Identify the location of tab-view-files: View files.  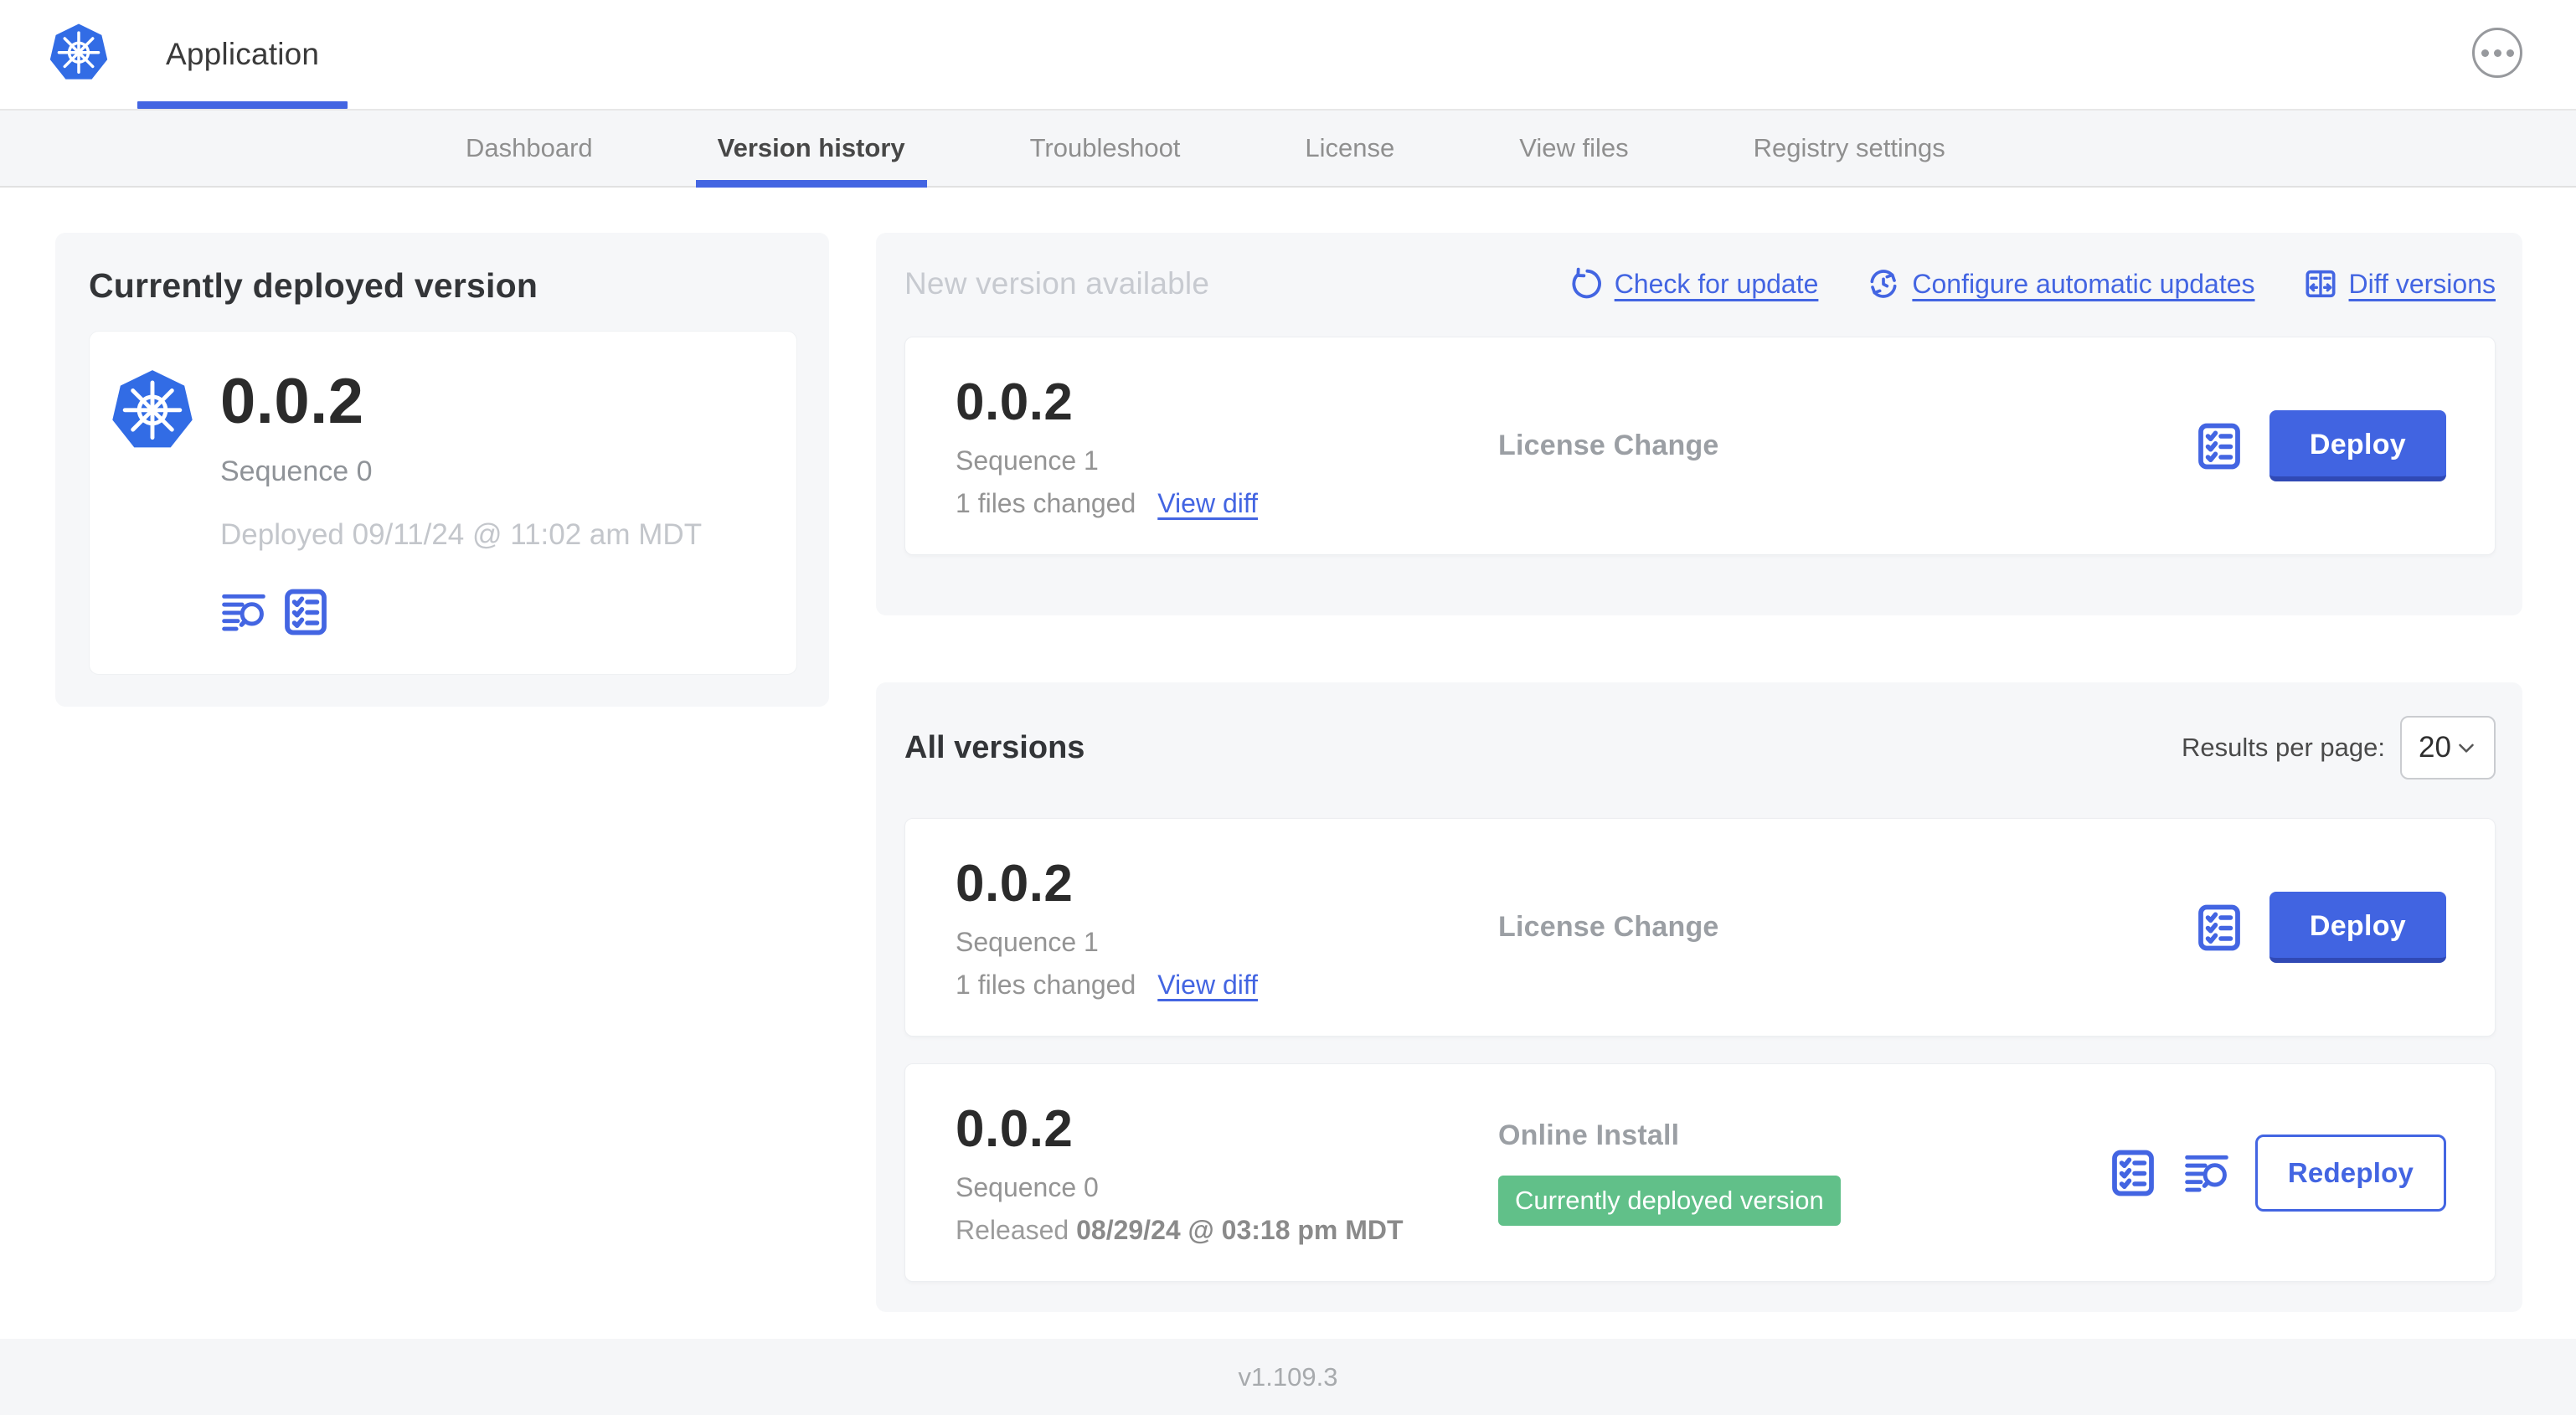
(1573, 148).